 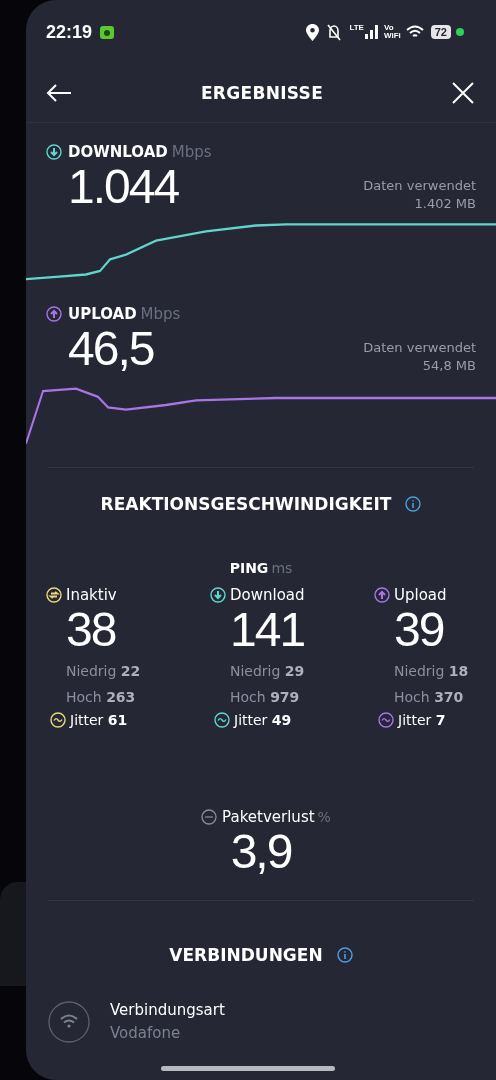 What do you see at coordinates (91, 631) in the screenshot?
I see `ping-value: 38` at bounding box center [91, 631].